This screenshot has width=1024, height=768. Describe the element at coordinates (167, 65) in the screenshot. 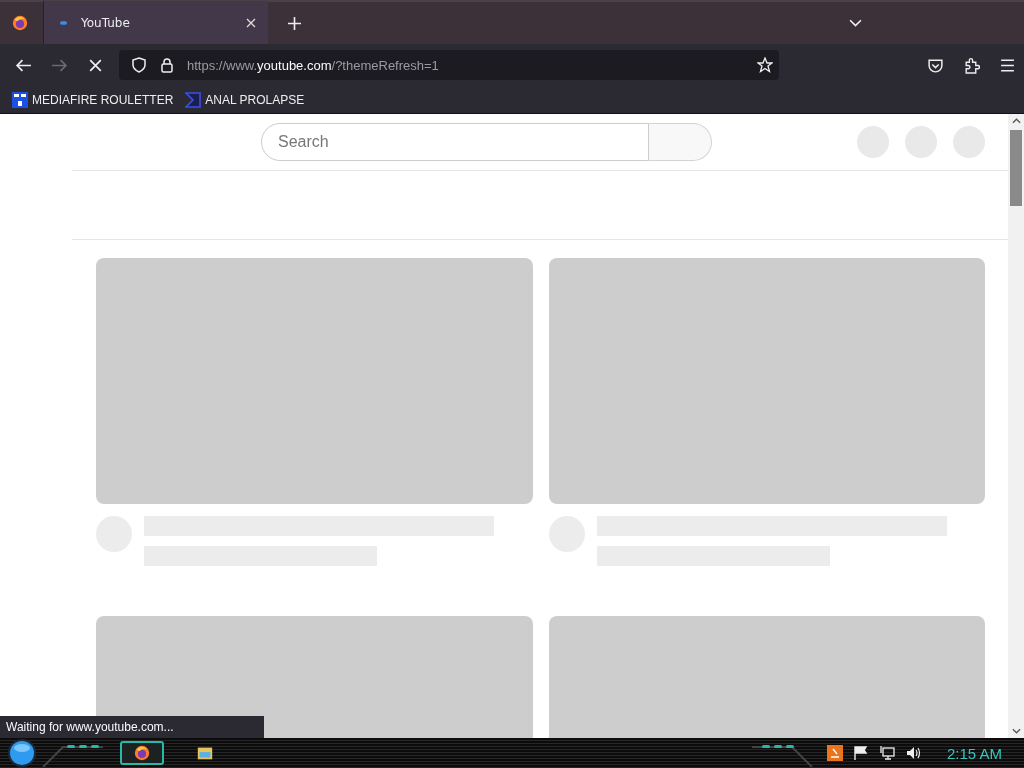

I see `lock-icon` at that location.